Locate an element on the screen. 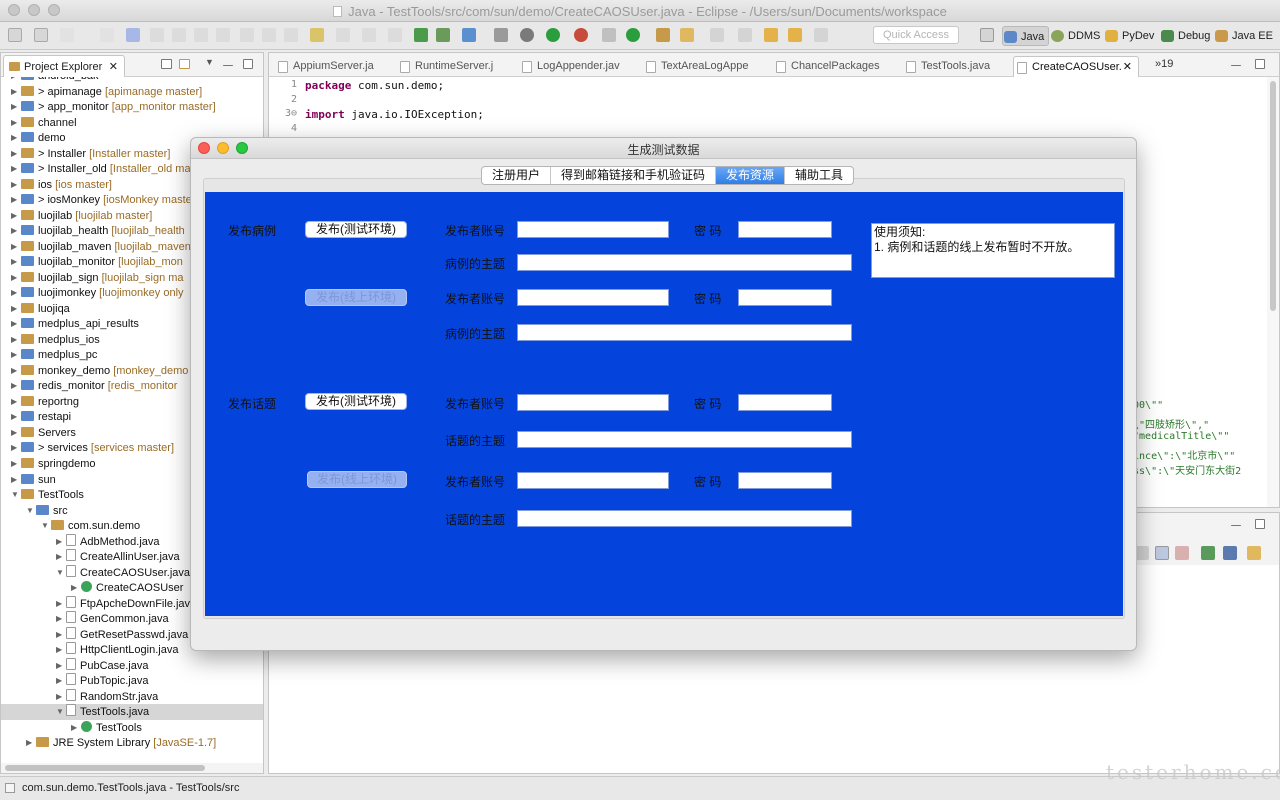 This screenshot has height=800, width=1280. drop-to-frame-icon is located at coordinates (317, 35).